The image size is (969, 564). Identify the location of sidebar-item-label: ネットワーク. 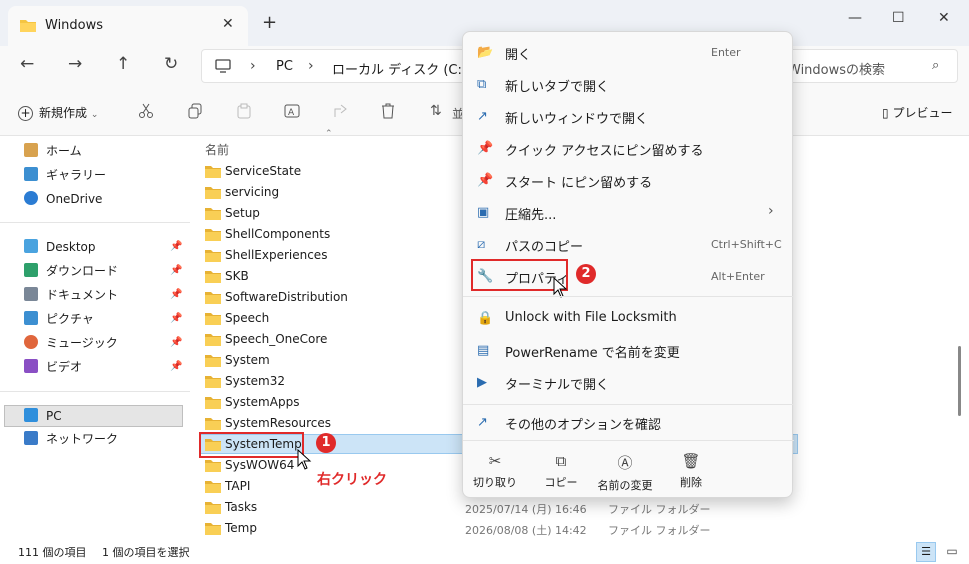
(82, 439).